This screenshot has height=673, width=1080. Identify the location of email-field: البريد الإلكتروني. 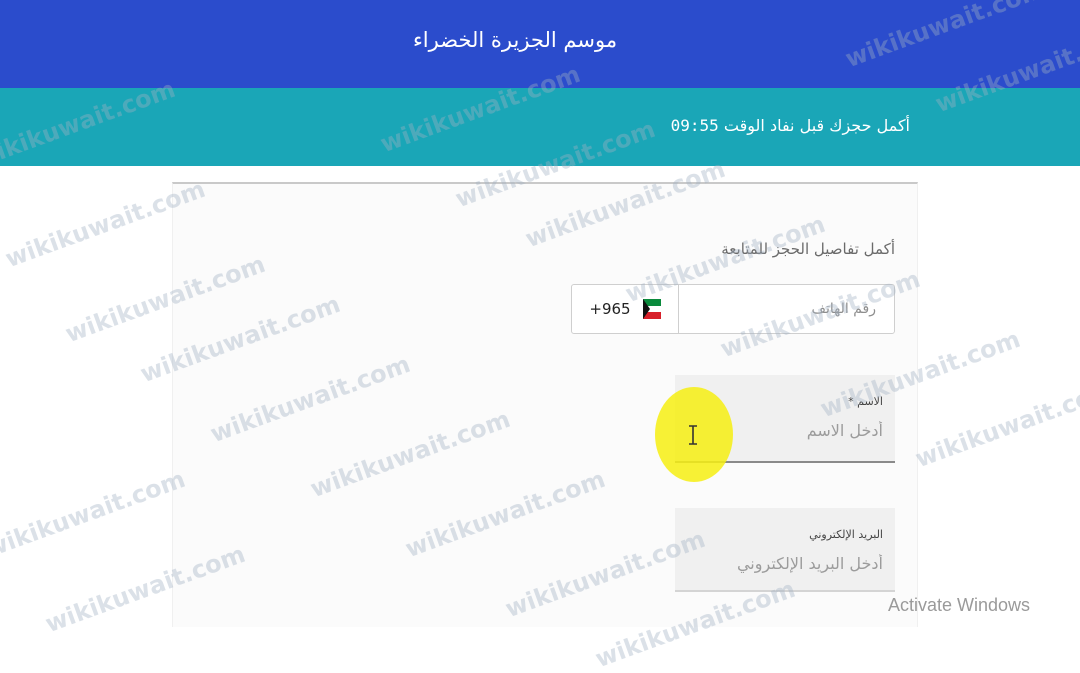
(785, 550).